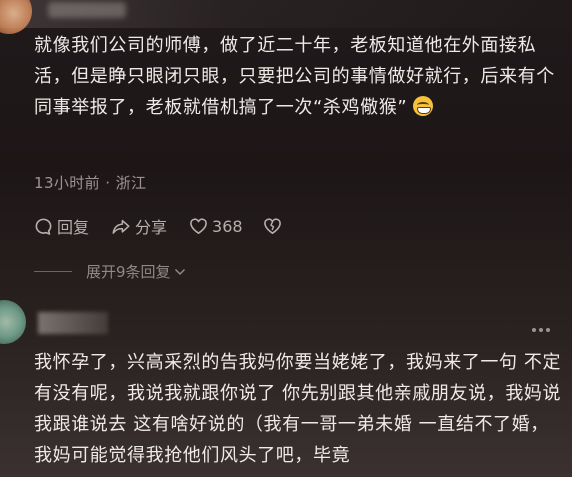 This screenshot has height=477, width=572. Describe the element at coordinates (90, 183) in the screenshot. I see `comment-meta: 13小时前 · 浙江` at that location.